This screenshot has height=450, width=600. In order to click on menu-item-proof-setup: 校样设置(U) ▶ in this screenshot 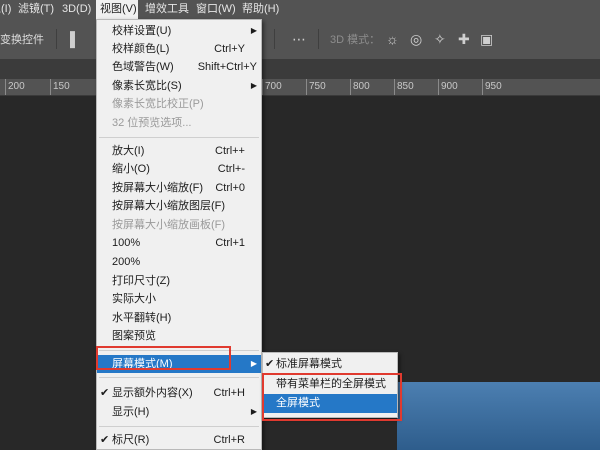, I will do `click(179, 31)`.